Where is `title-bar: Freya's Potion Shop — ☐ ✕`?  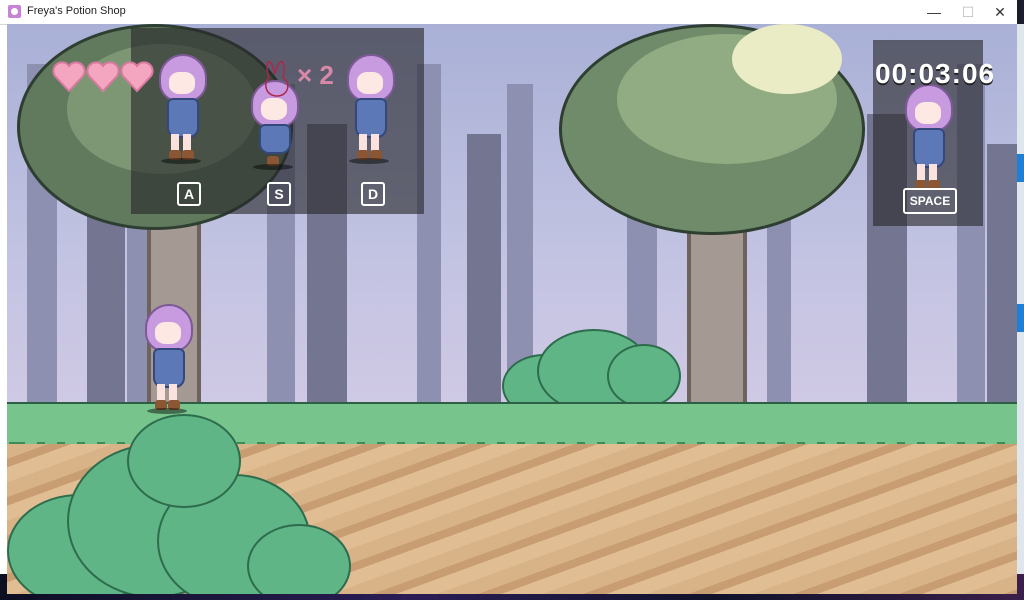
title-bar: Freya's Potion Shop — ☐ ✕ is located at coordinates (508, 12).